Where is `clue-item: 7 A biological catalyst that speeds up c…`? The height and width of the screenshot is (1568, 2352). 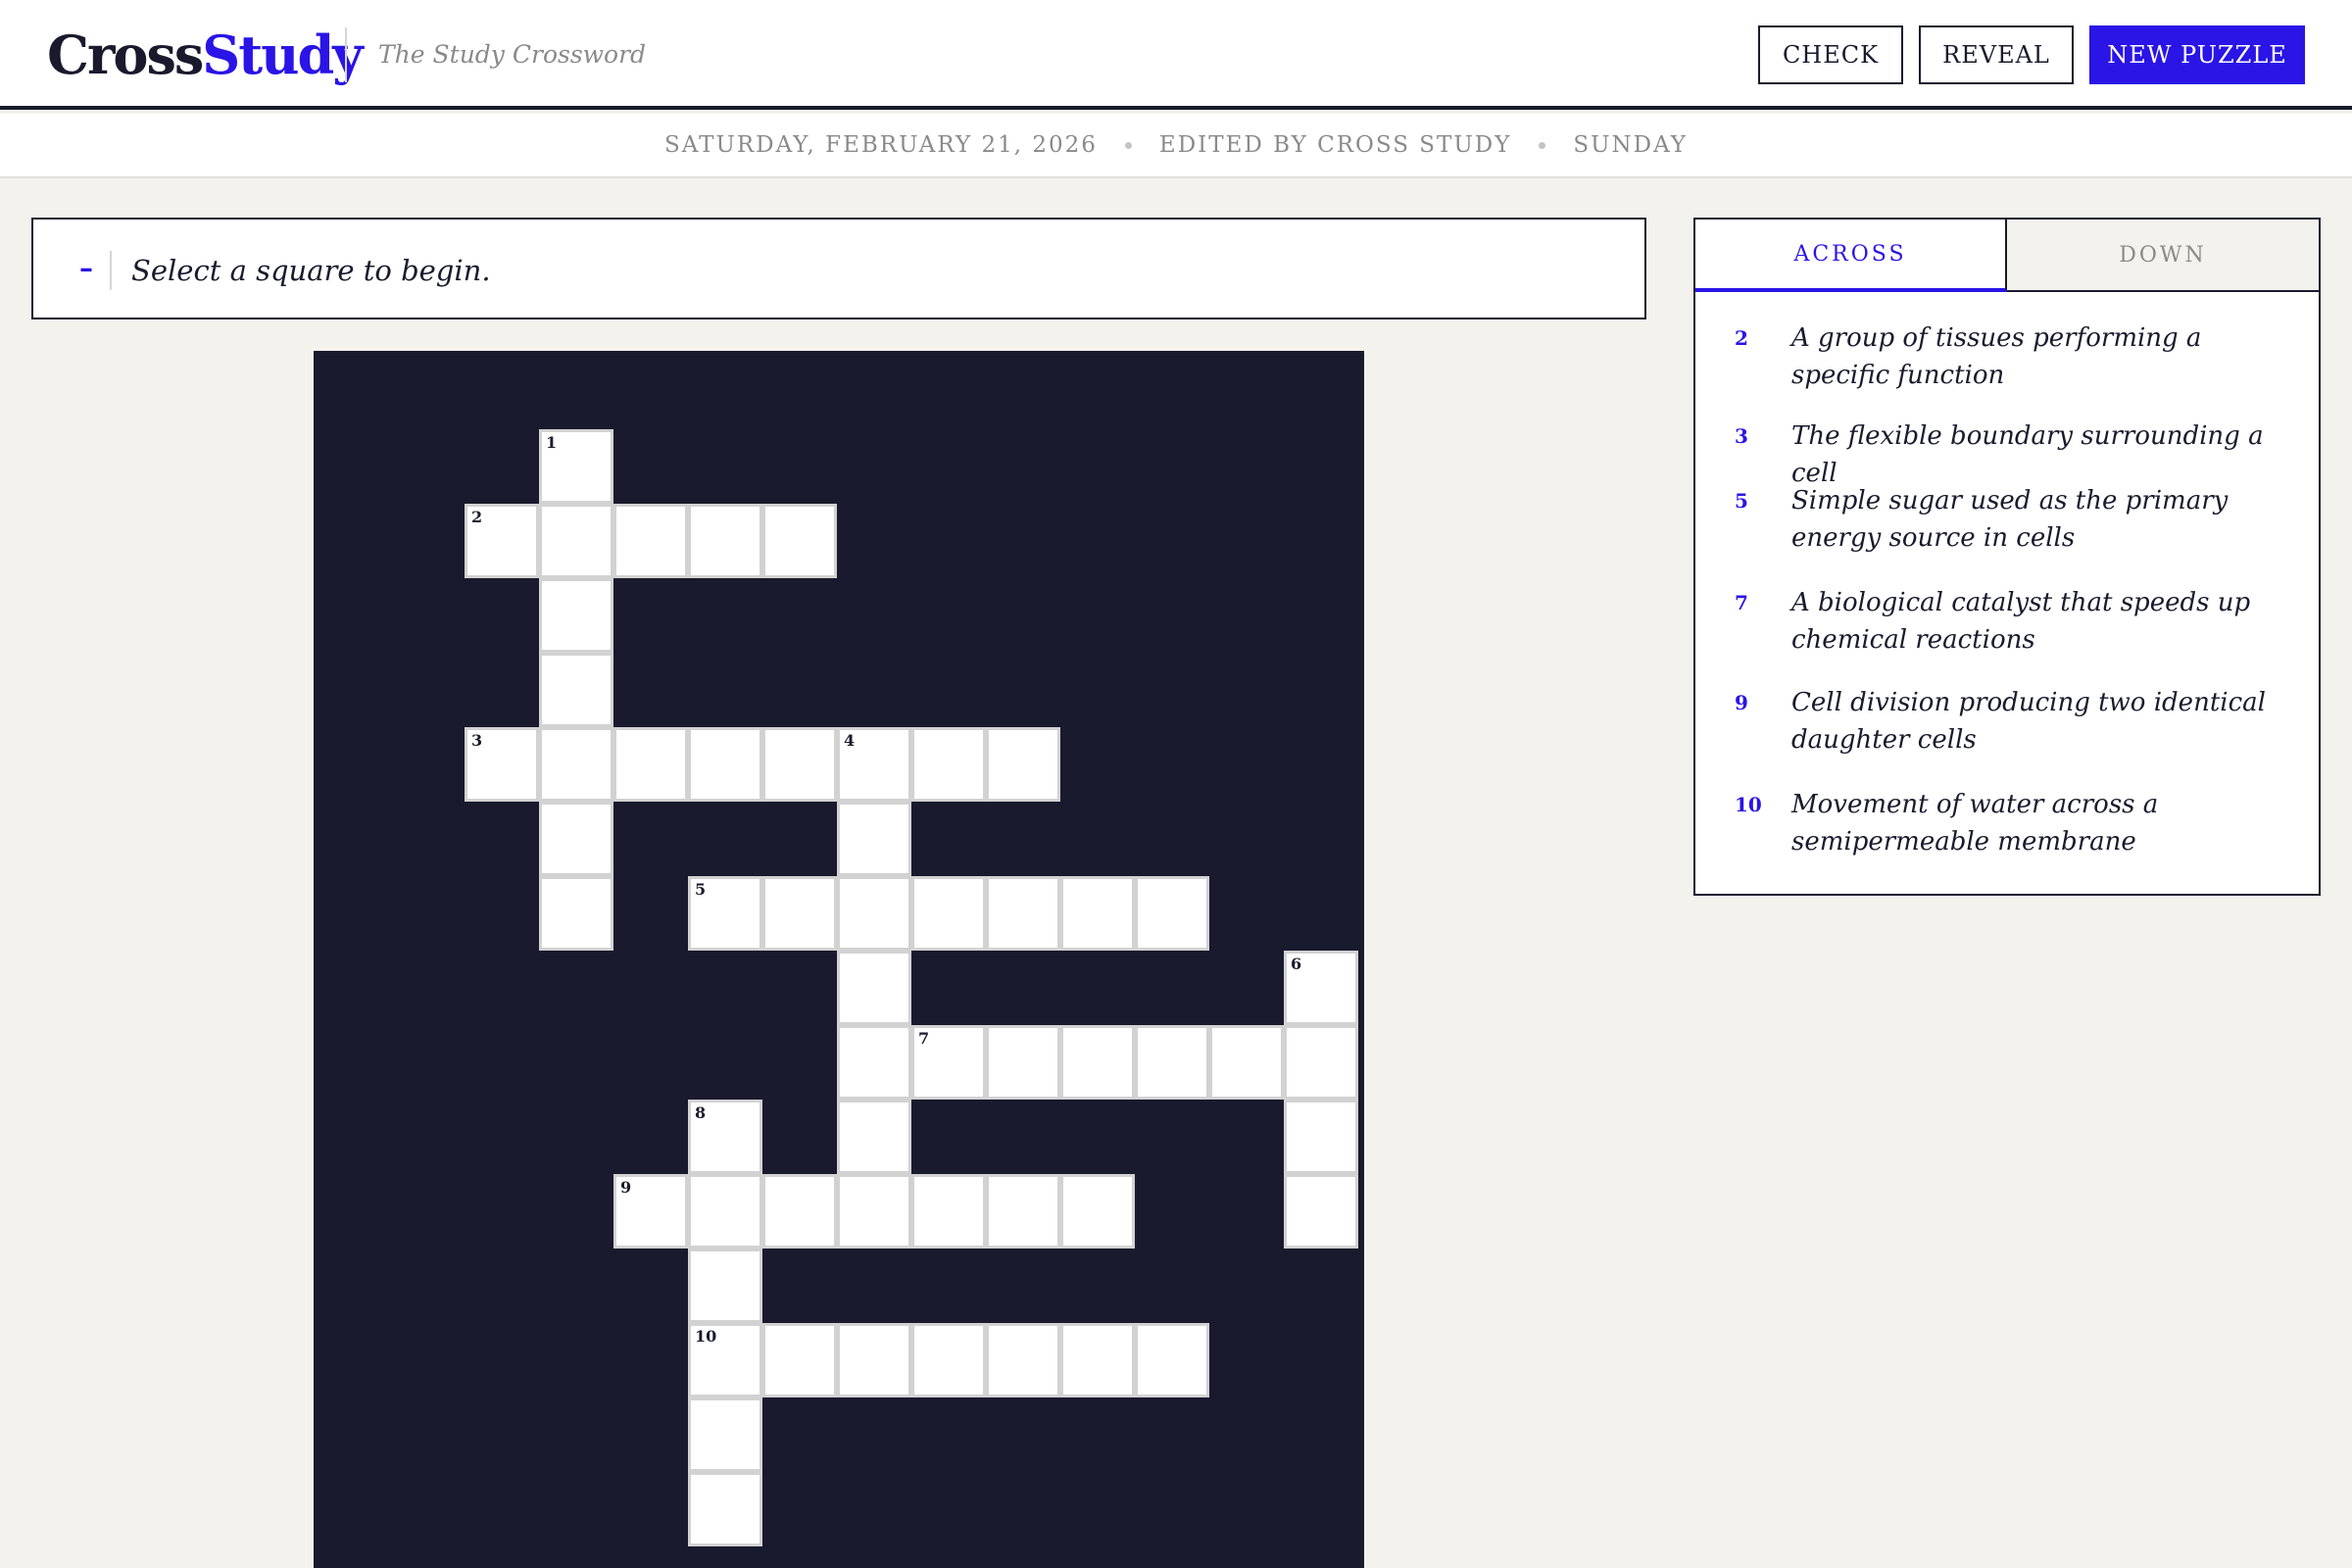
clue-item: 7 A biological catalyst that speeds up c… is located at coordinates (2007, 621).